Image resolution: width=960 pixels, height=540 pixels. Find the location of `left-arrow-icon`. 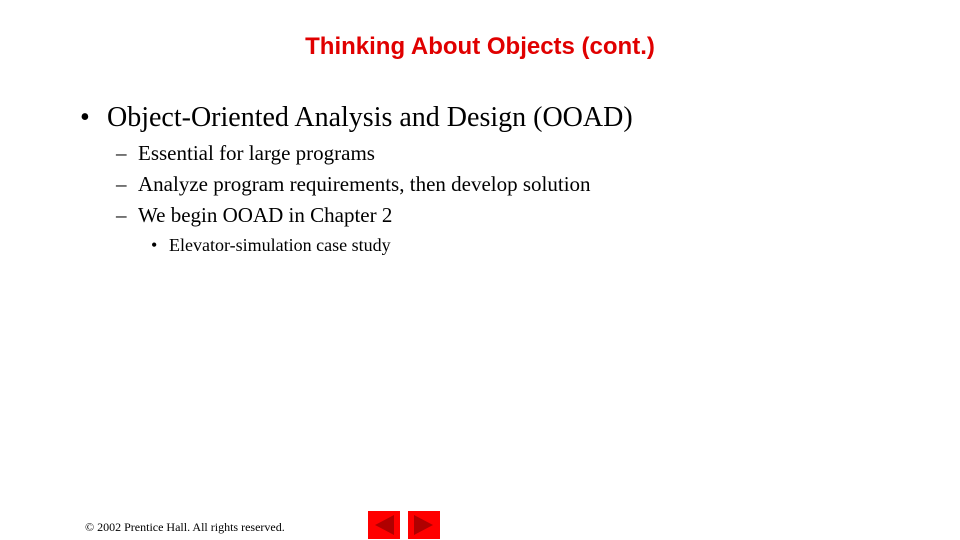

left-arrow-icon is located at coordinates (384, 525).